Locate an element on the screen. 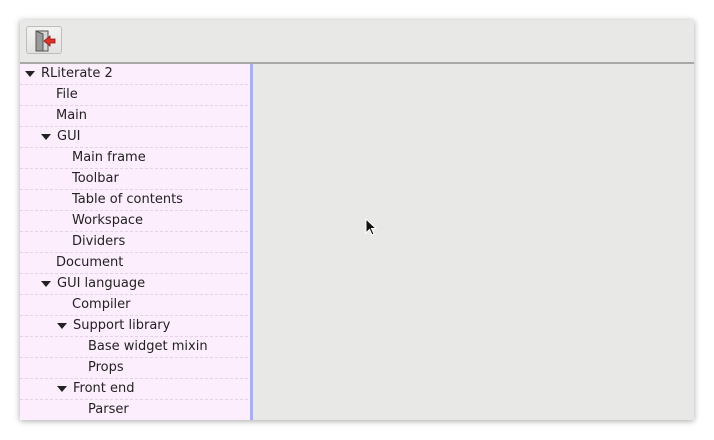 Image resolution: width=714 pixels, height=440 pixels. toc-item-label: Compiler is located at coordinates (101, 304).